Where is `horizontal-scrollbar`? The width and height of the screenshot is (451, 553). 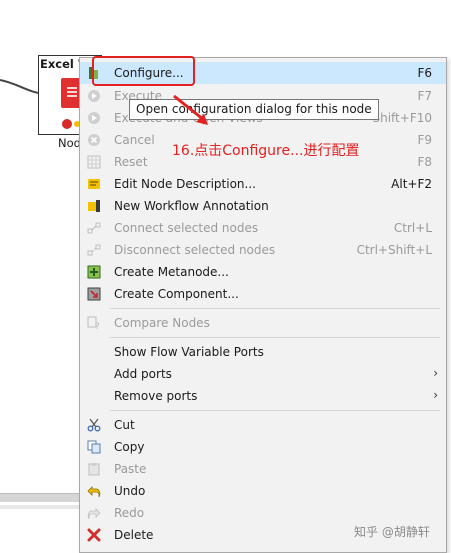 horizontal-scrollbar is located at coordinates (40, 497).